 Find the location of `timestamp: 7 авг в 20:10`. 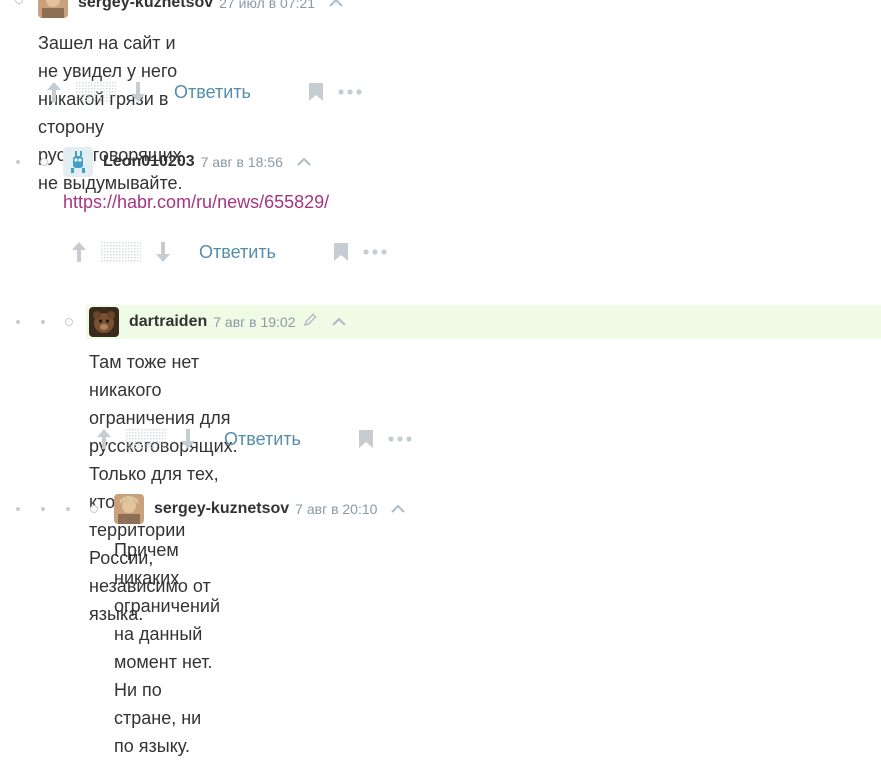

timestamp: 7 авг в 20:10 is located at coordinates (336, 509).